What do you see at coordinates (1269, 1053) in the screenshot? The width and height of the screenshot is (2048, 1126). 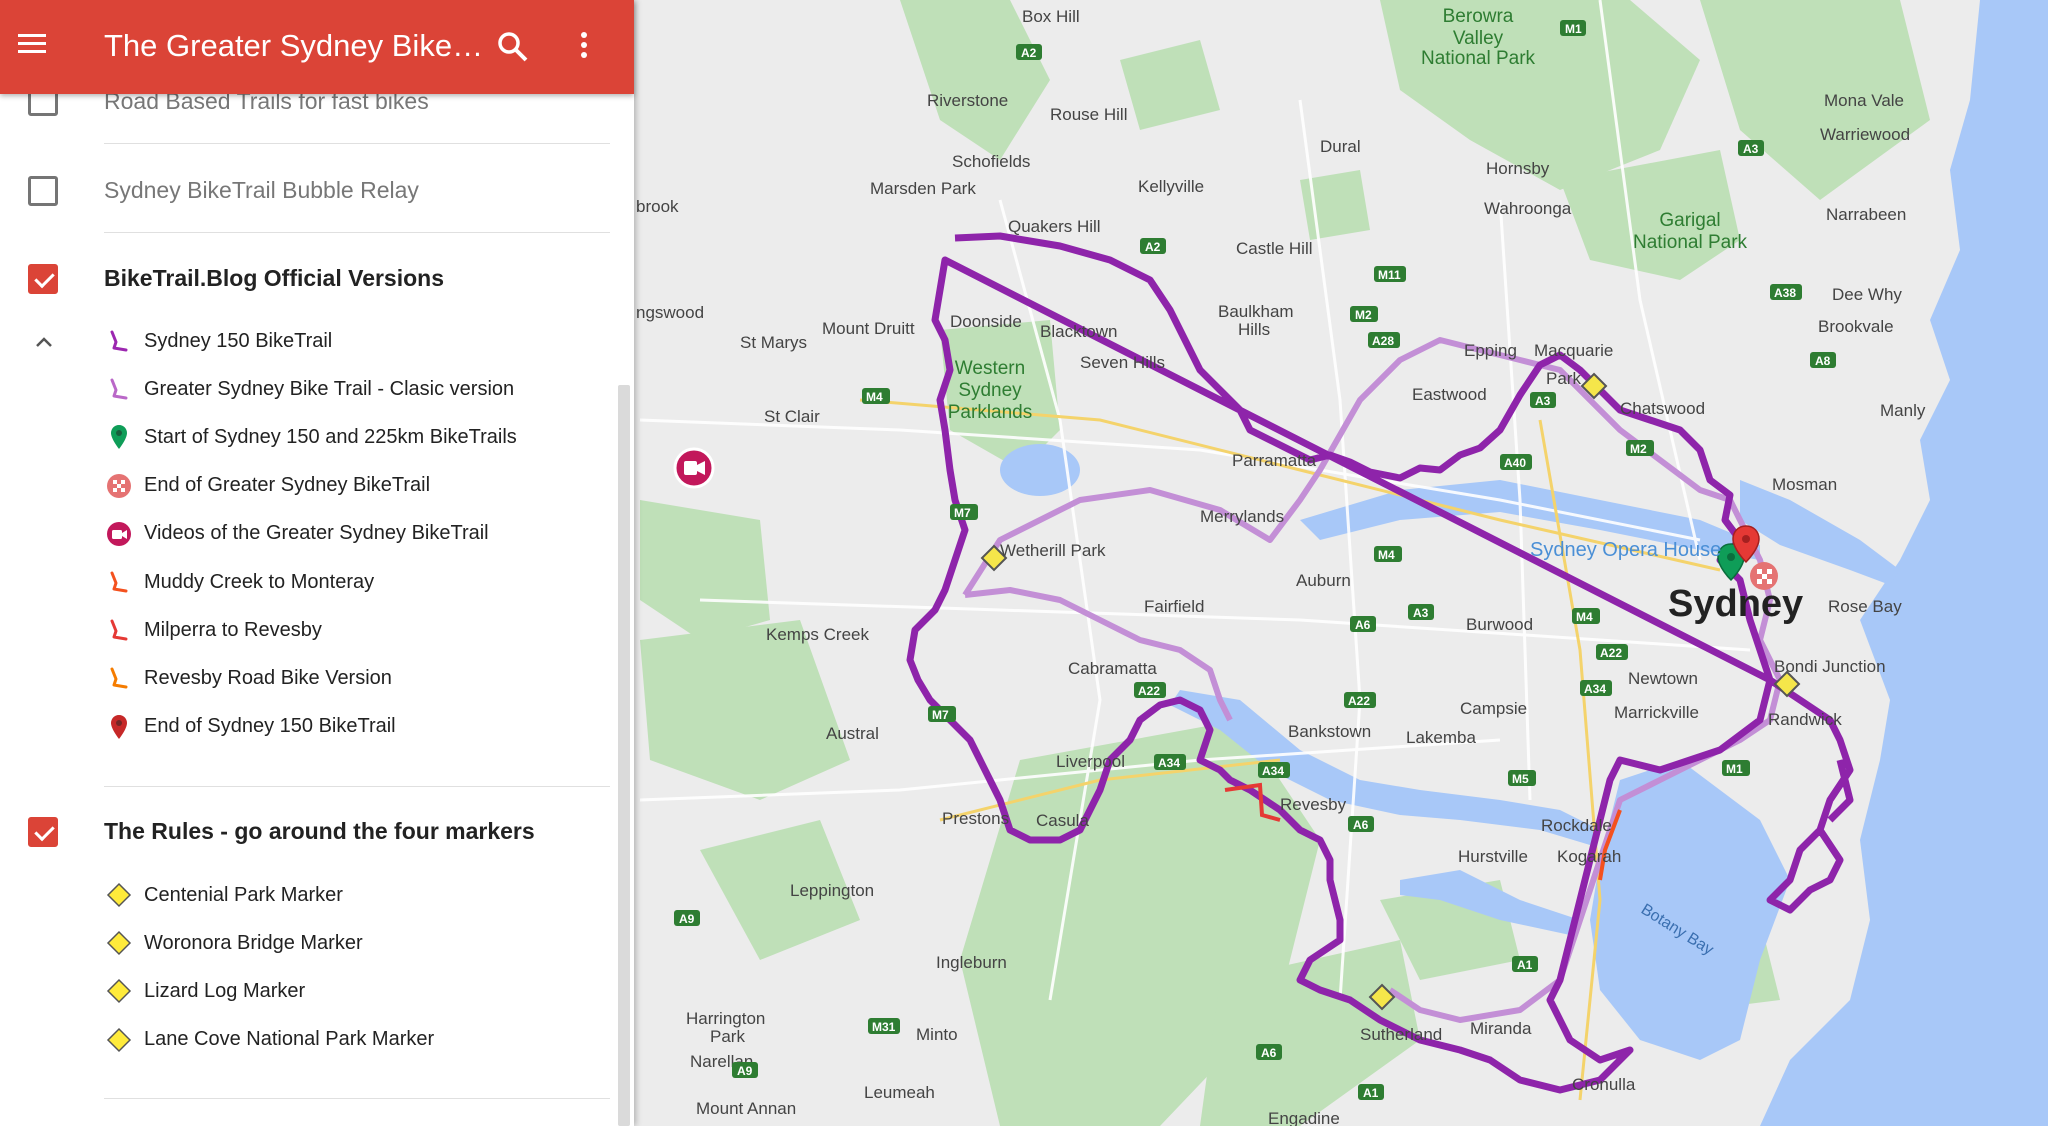 I see `svg-text: A6` at bounding box center [1269, 1053].